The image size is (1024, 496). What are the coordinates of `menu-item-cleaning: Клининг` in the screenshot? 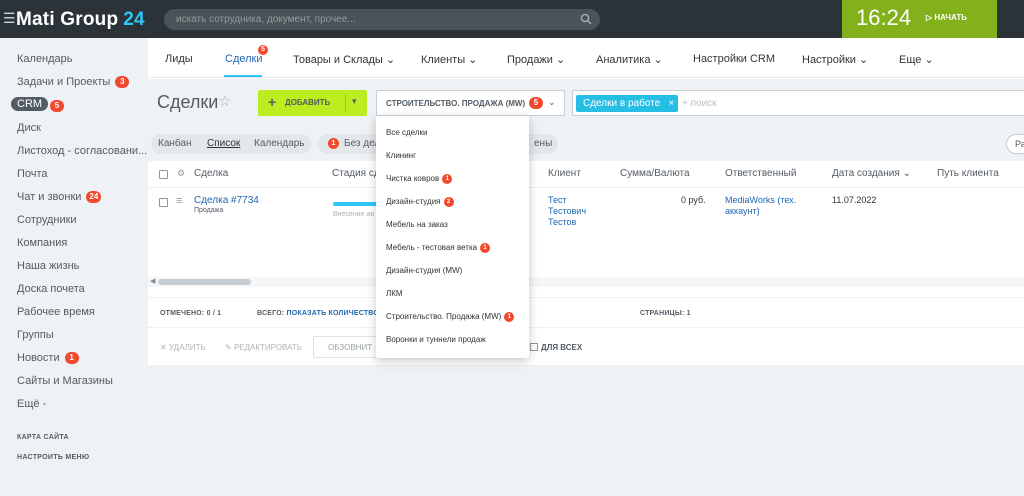 It's located at (401, 155).